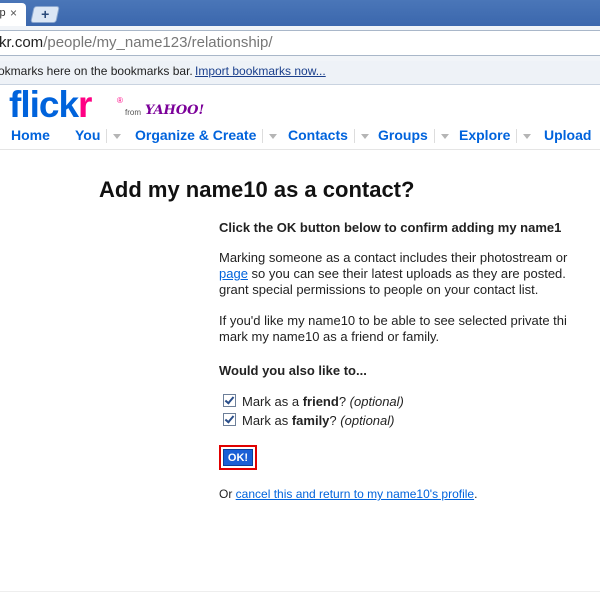 The height and width of the screenshot is (600, 600). What do you see at coordinates (88, 135) in the screenshot?
I see `nav-you-label: You` at bounding box center [88, 135].